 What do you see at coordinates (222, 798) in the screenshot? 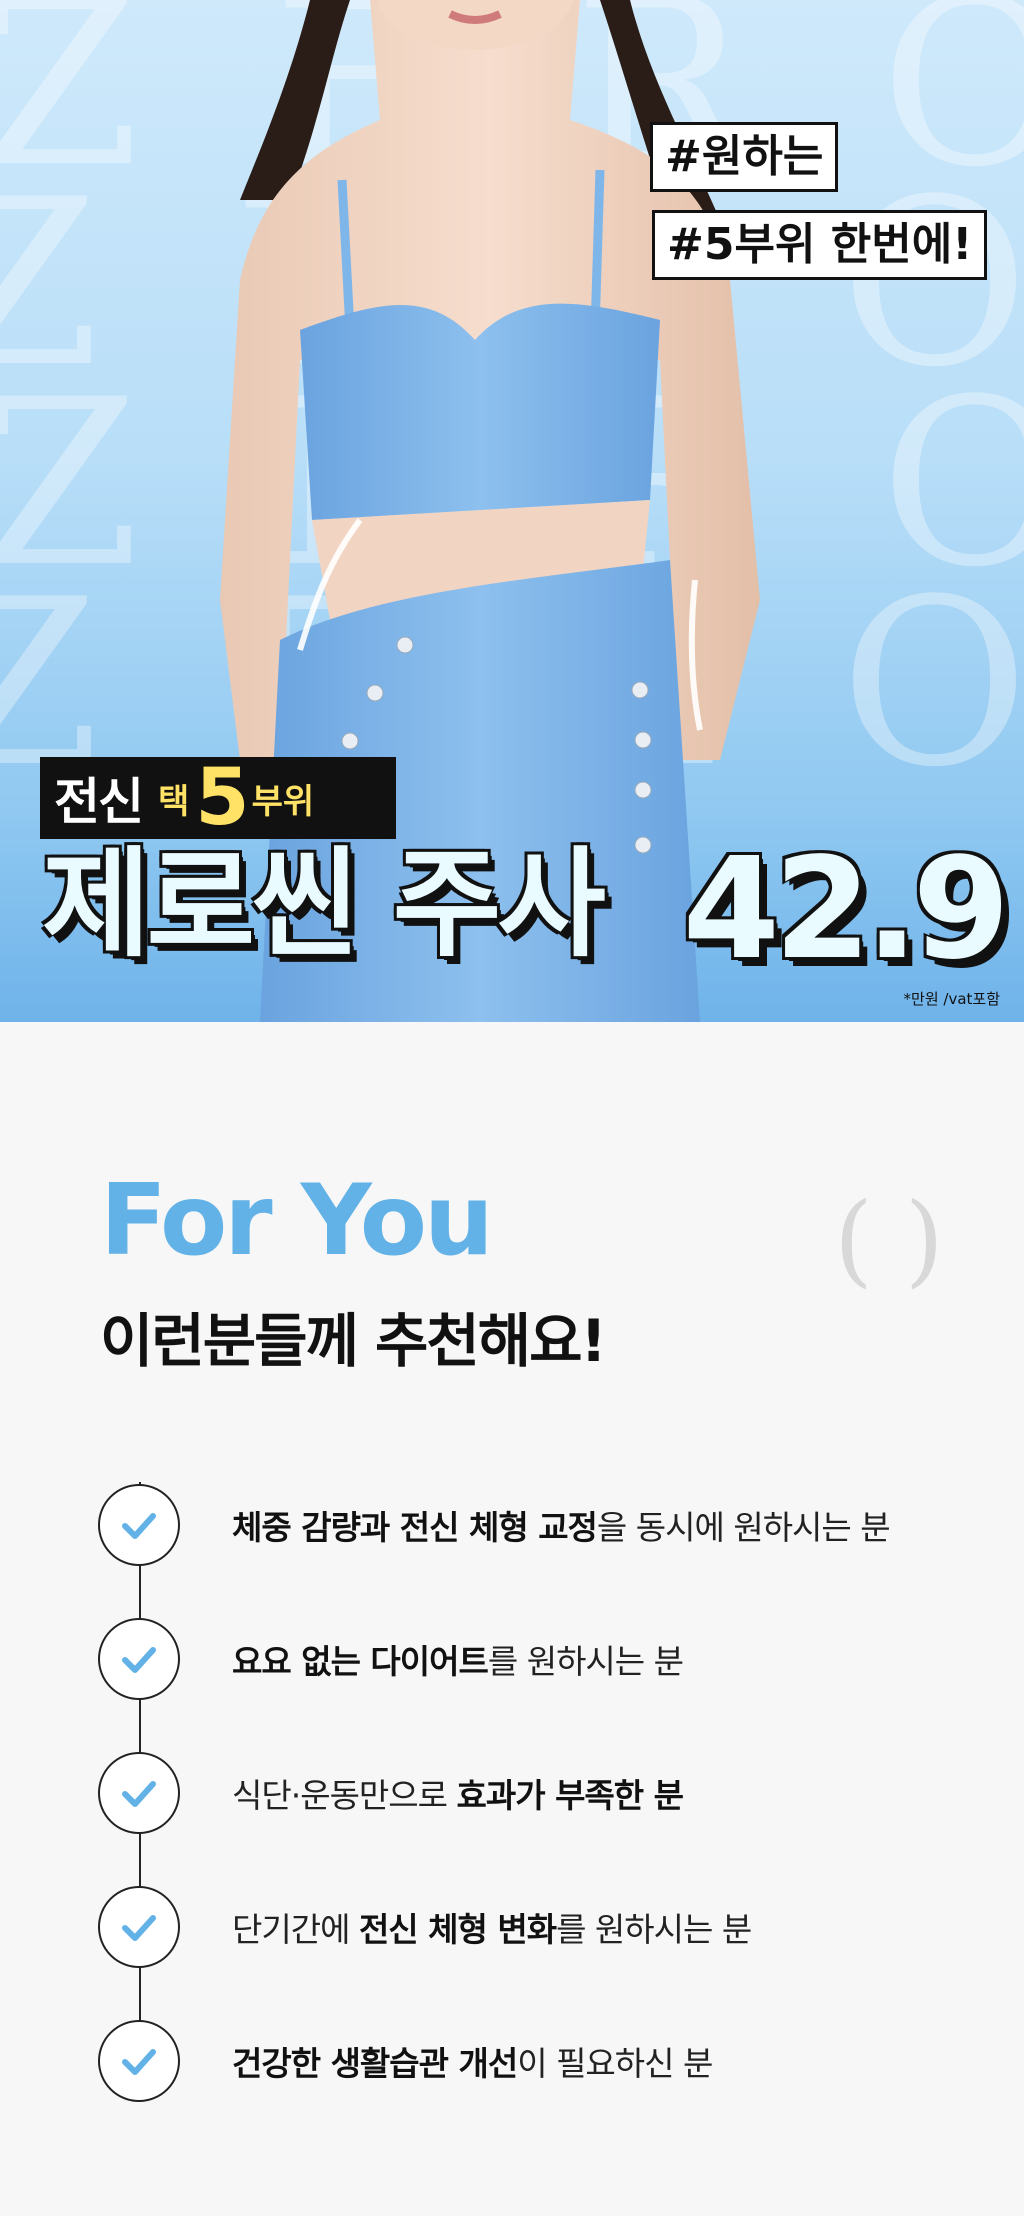
I see `badge-number: 5` at bounding box center [222, 798].